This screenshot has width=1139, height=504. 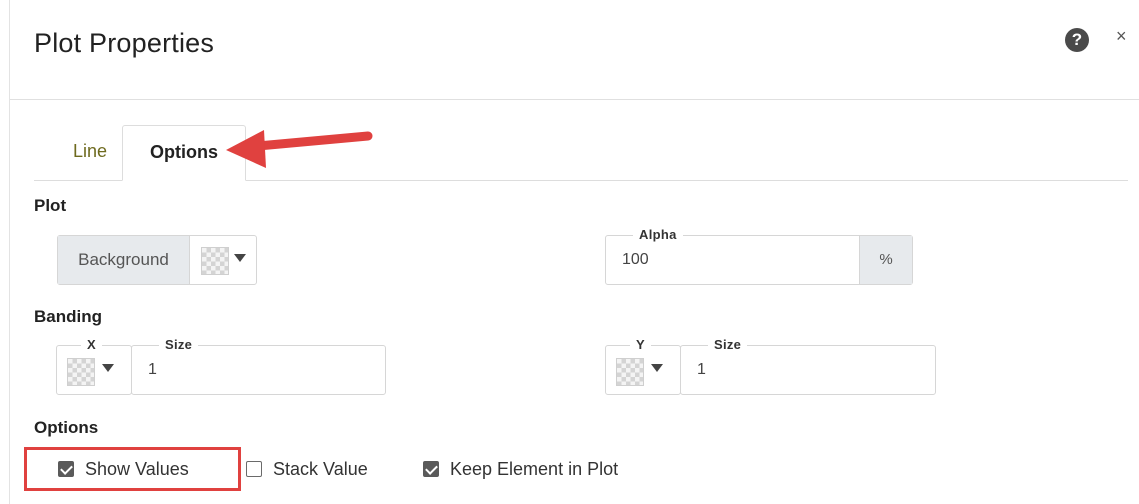 I want to click on stack-value-label: Stack Value, so click(x=320, y=468).